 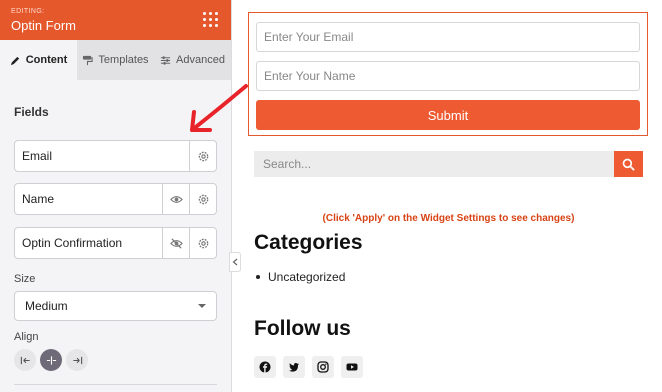 I want to click on instagram-icon, so click(x=323, y=367).